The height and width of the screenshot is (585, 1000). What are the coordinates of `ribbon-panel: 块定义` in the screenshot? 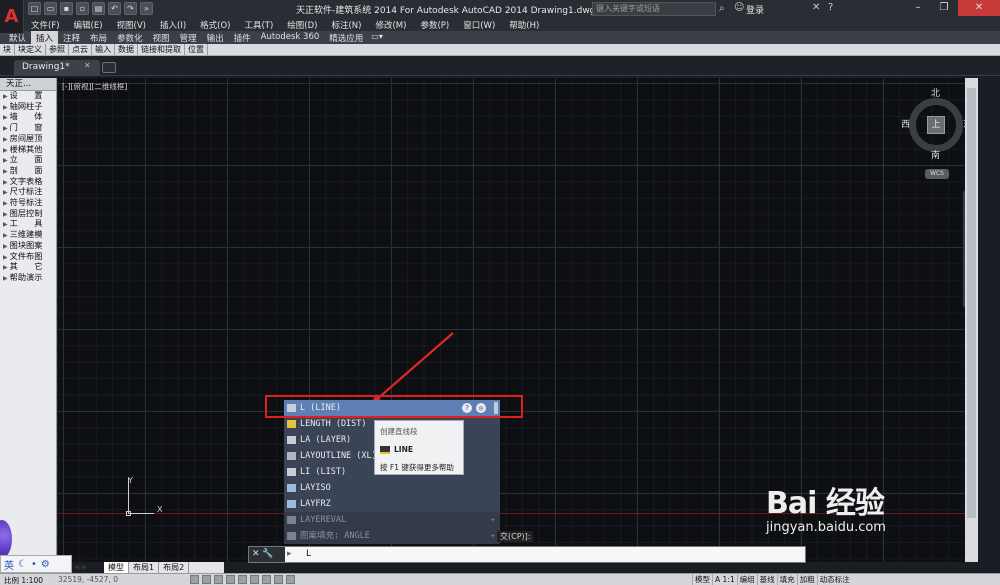 It's located at (30, 49).